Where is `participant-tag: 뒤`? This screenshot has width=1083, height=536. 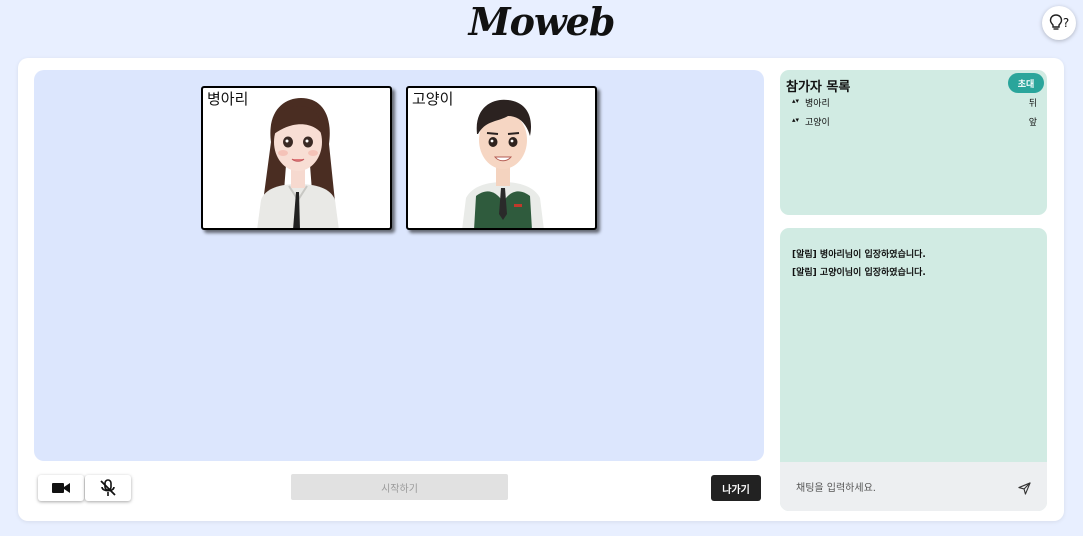 participant-tag: 뒤 is located at coordinates (1032, 104).